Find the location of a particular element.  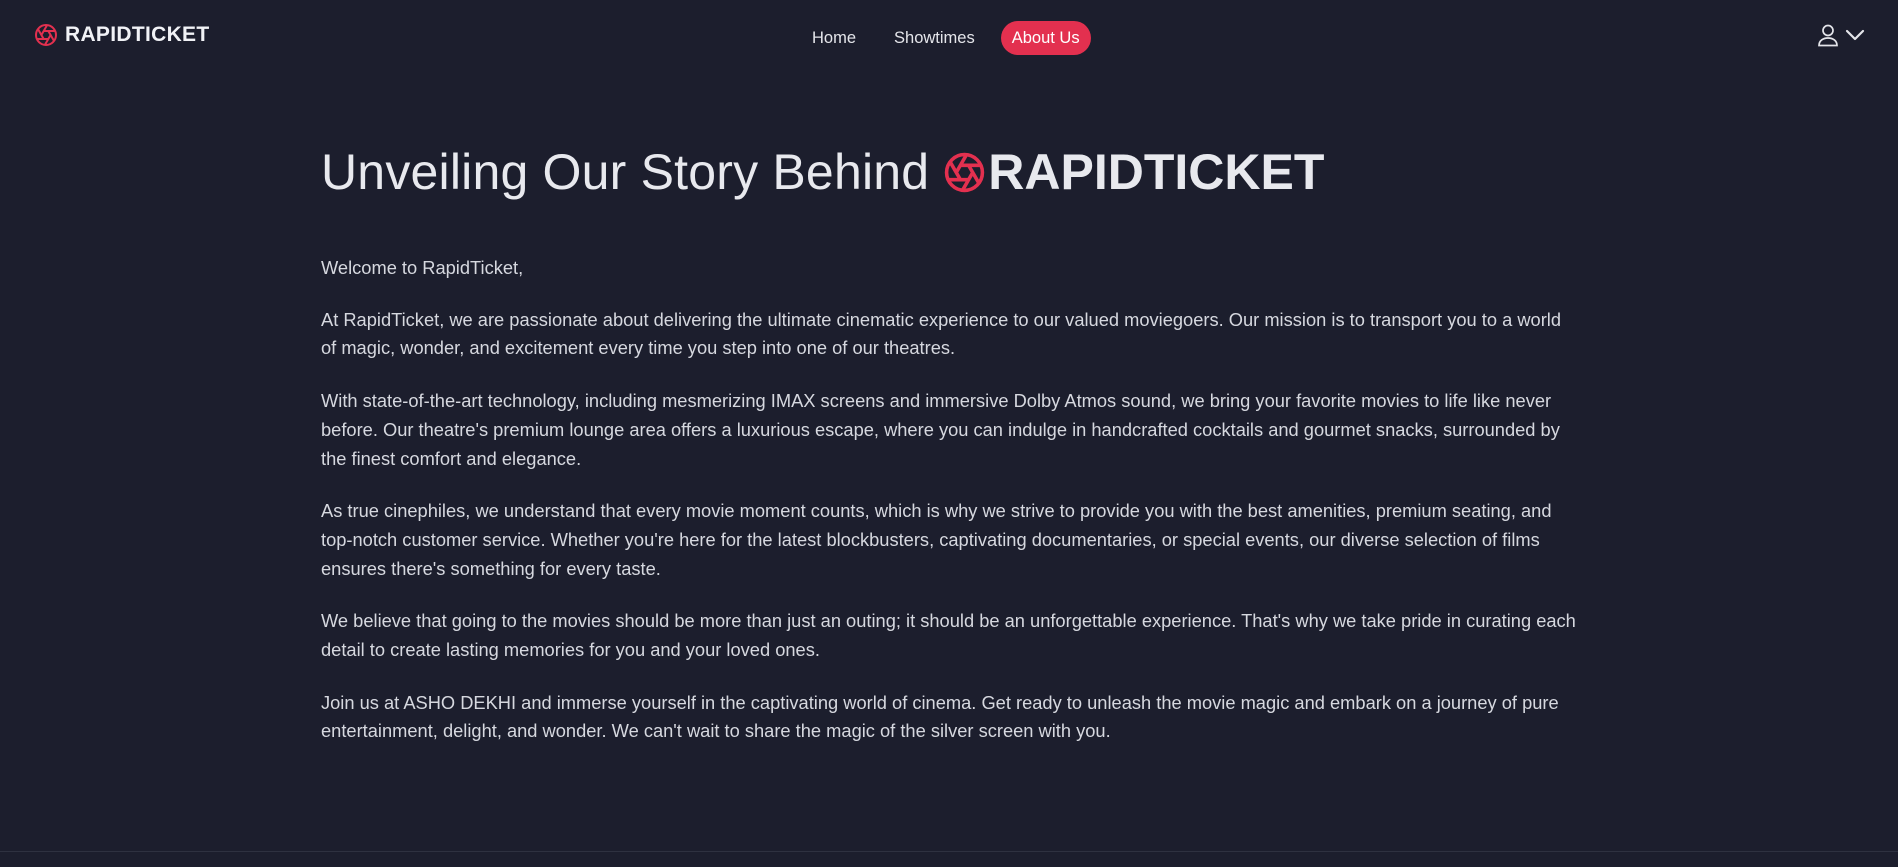

page-title-text: Unveiling Our Story Behind is located at coordinates (625, 172).